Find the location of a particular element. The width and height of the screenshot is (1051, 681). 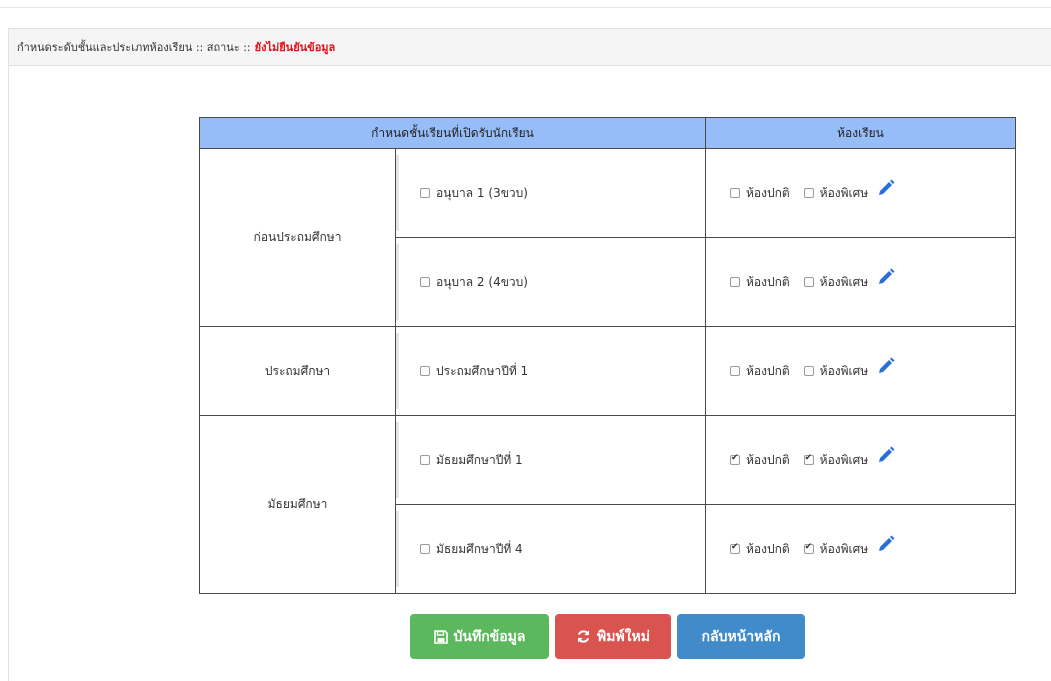

group-cell: มัธยมศึกษา is located at coordinates (297, 504).